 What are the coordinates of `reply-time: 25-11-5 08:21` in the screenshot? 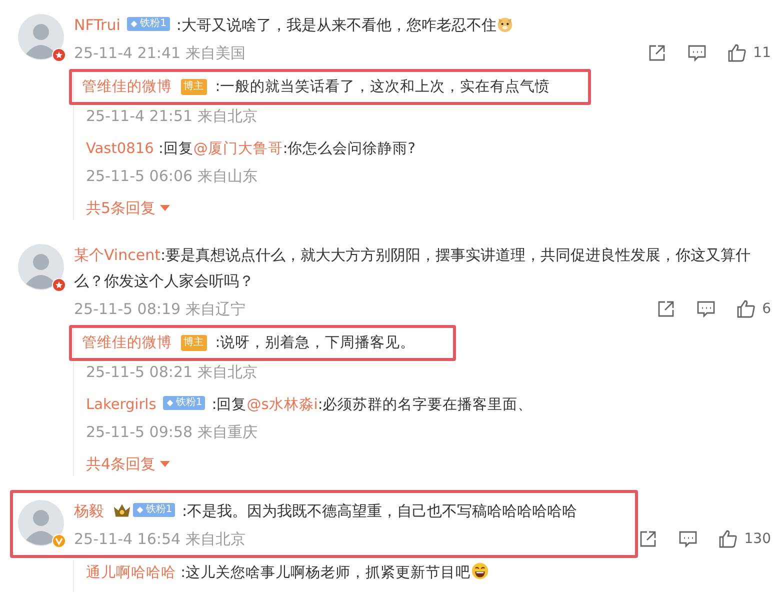 It's located at (139, 372).